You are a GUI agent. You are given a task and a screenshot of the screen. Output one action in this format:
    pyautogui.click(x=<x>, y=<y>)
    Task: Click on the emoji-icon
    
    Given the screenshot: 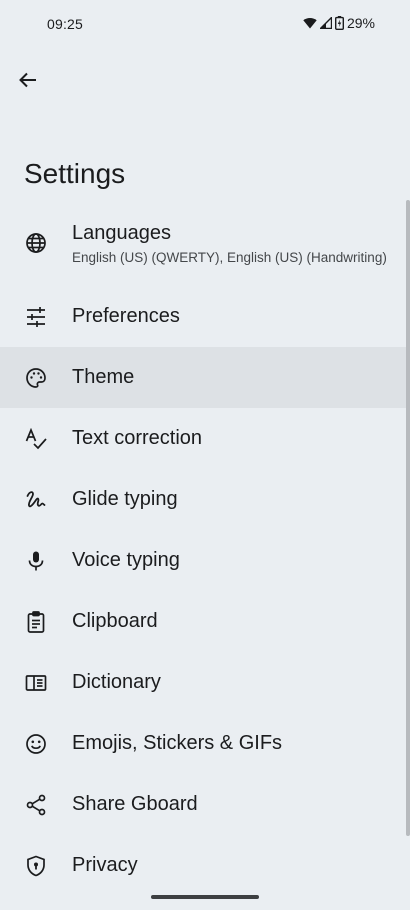 What is the action you would take?
    pyautogui.click(x=36, y=744)
    